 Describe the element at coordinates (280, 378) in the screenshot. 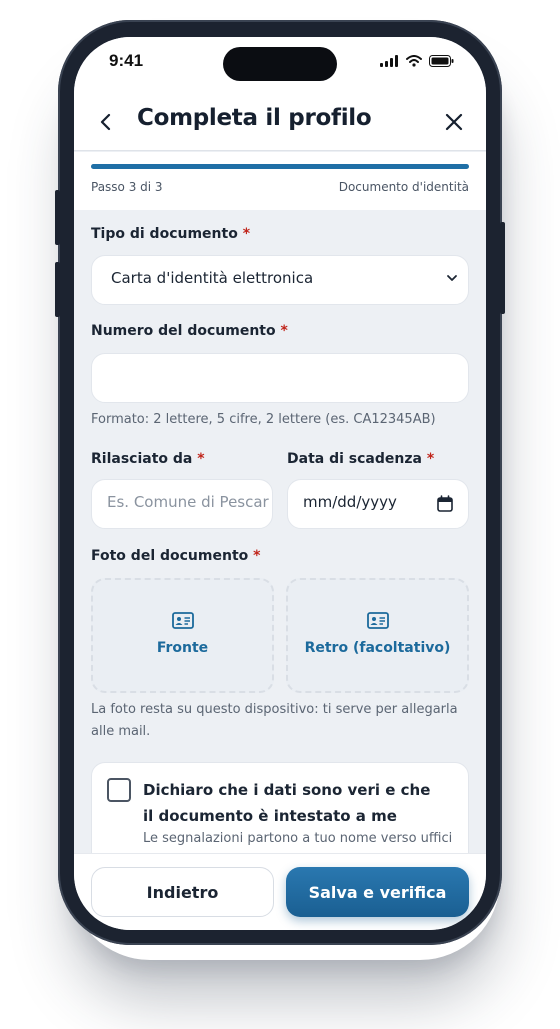

I see `document-number-input` at that location.